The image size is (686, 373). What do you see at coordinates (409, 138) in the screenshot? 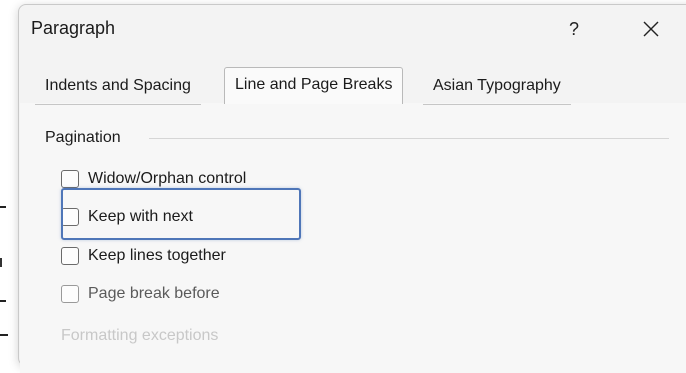
I see `section-divider` at bounding box center [409, 138].